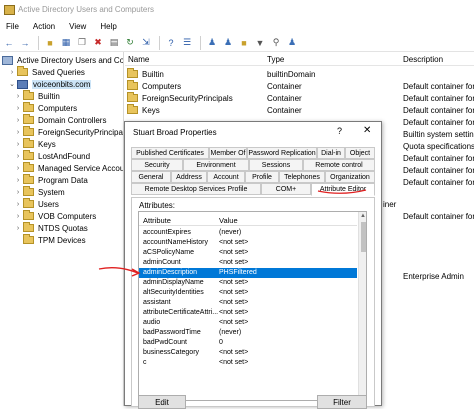  What do you see at coordinates (157, 220) in the screenshot?
I see `column-header-attribute: Attribute` at bounding box center [157, 220].